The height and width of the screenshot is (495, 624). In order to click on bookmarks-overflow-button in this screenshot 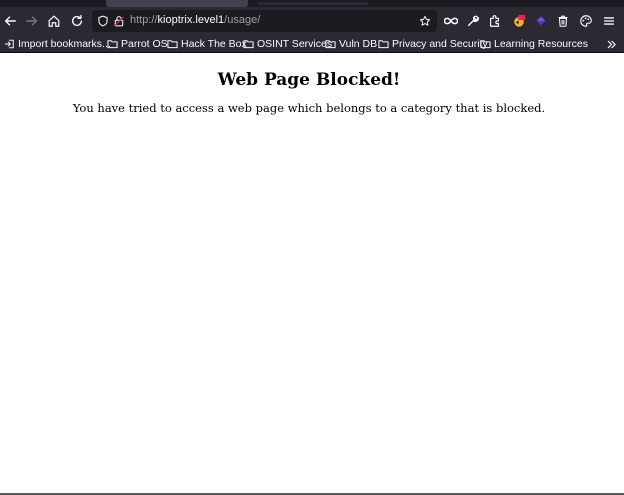, I will do `click(611, 44)`.